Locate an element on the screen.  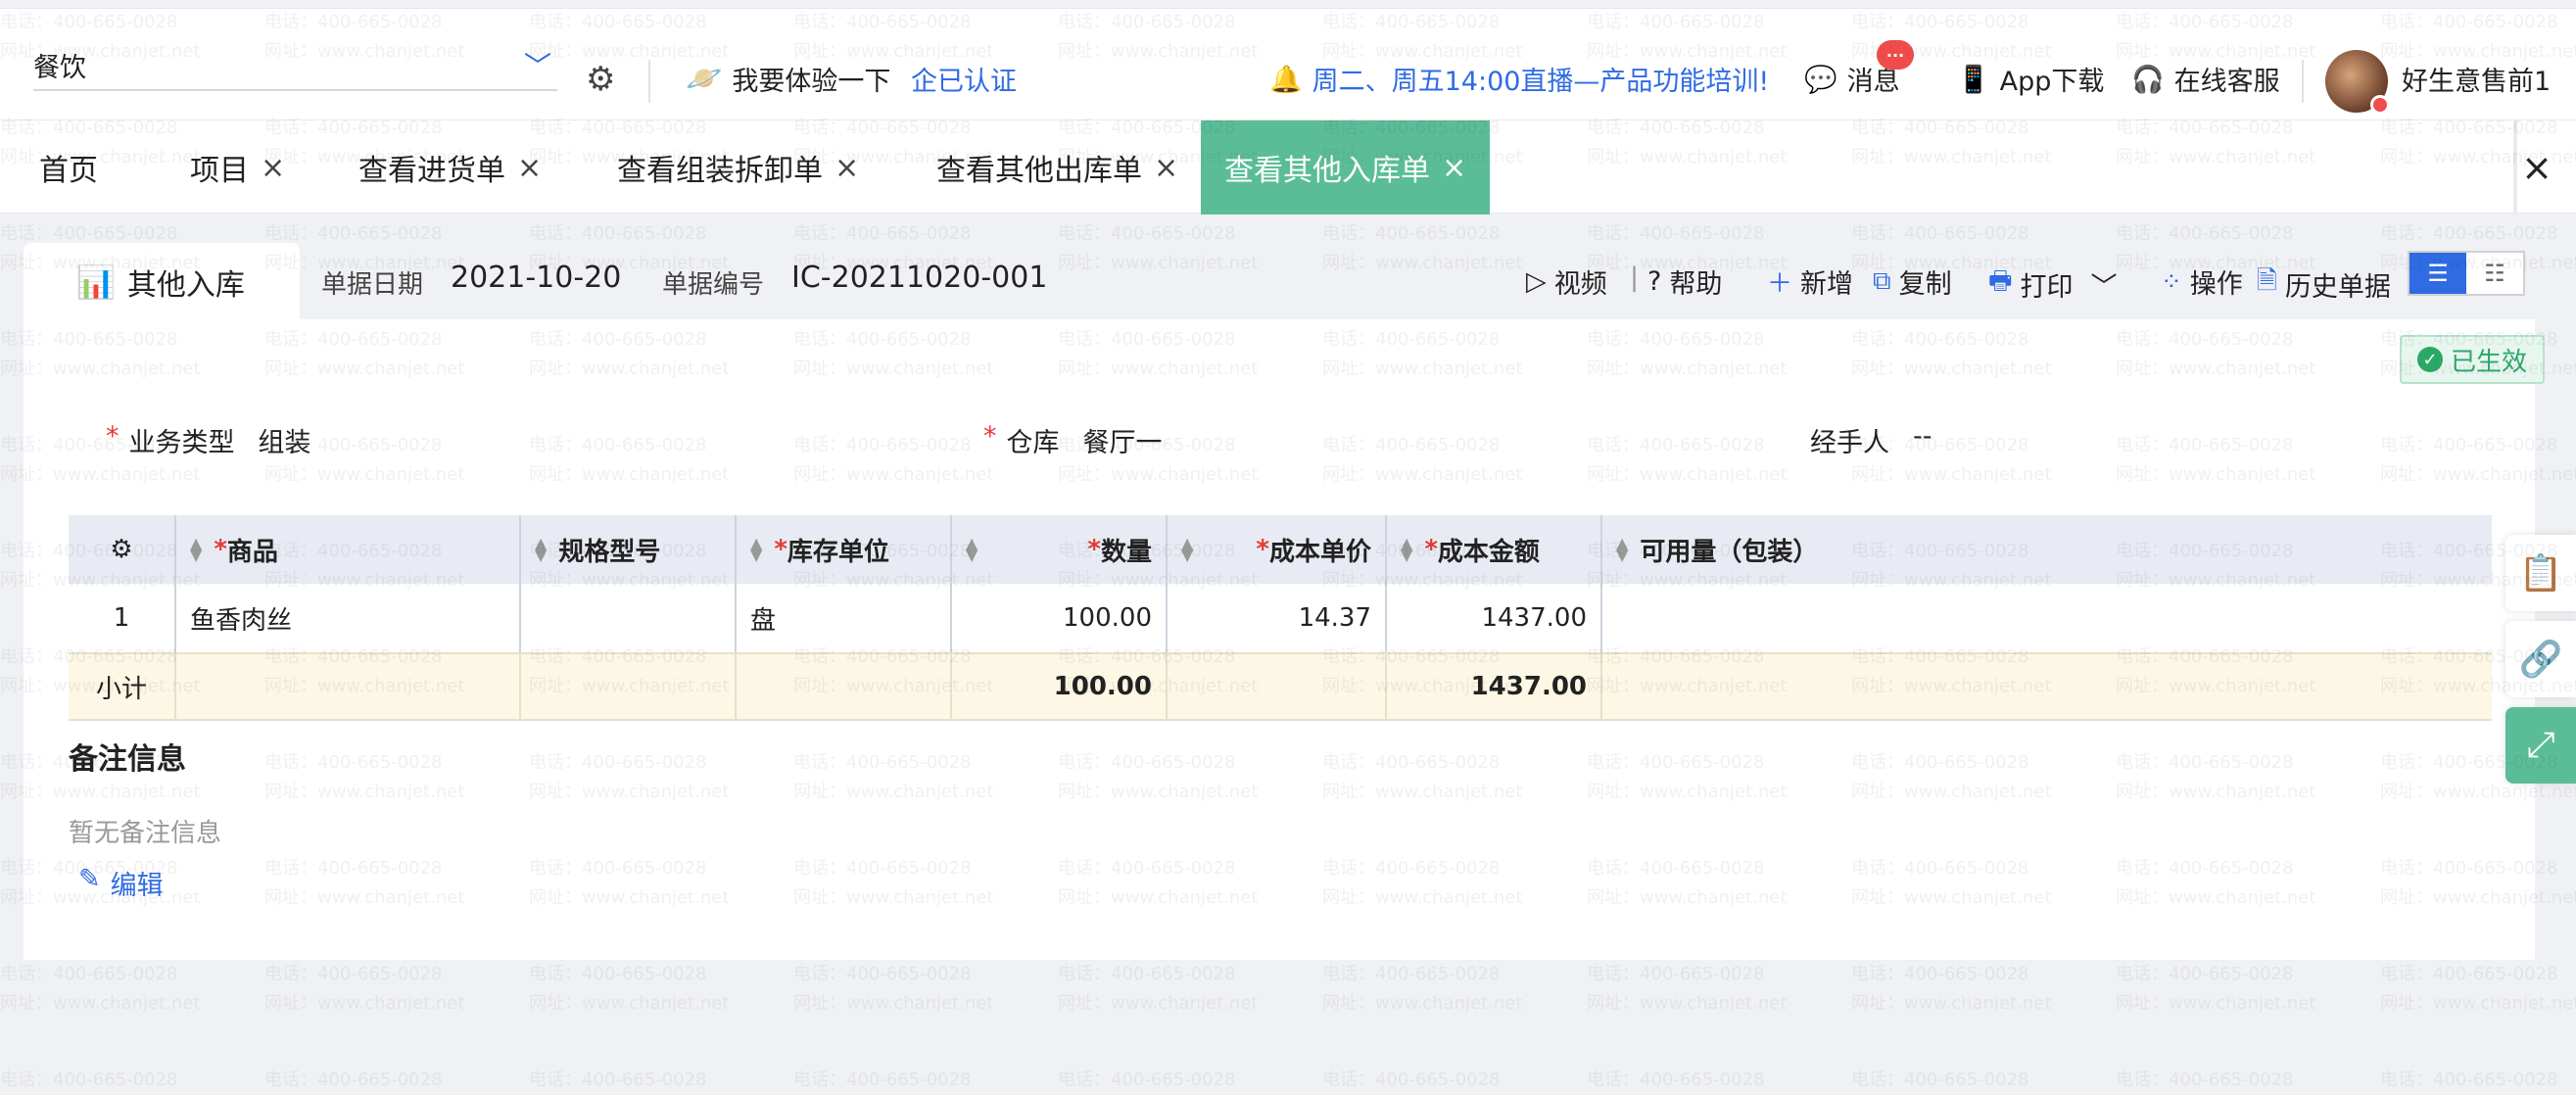
column-header-amount: ▲ ▼ * 成本金额 is located at coordinates (1494, 550).